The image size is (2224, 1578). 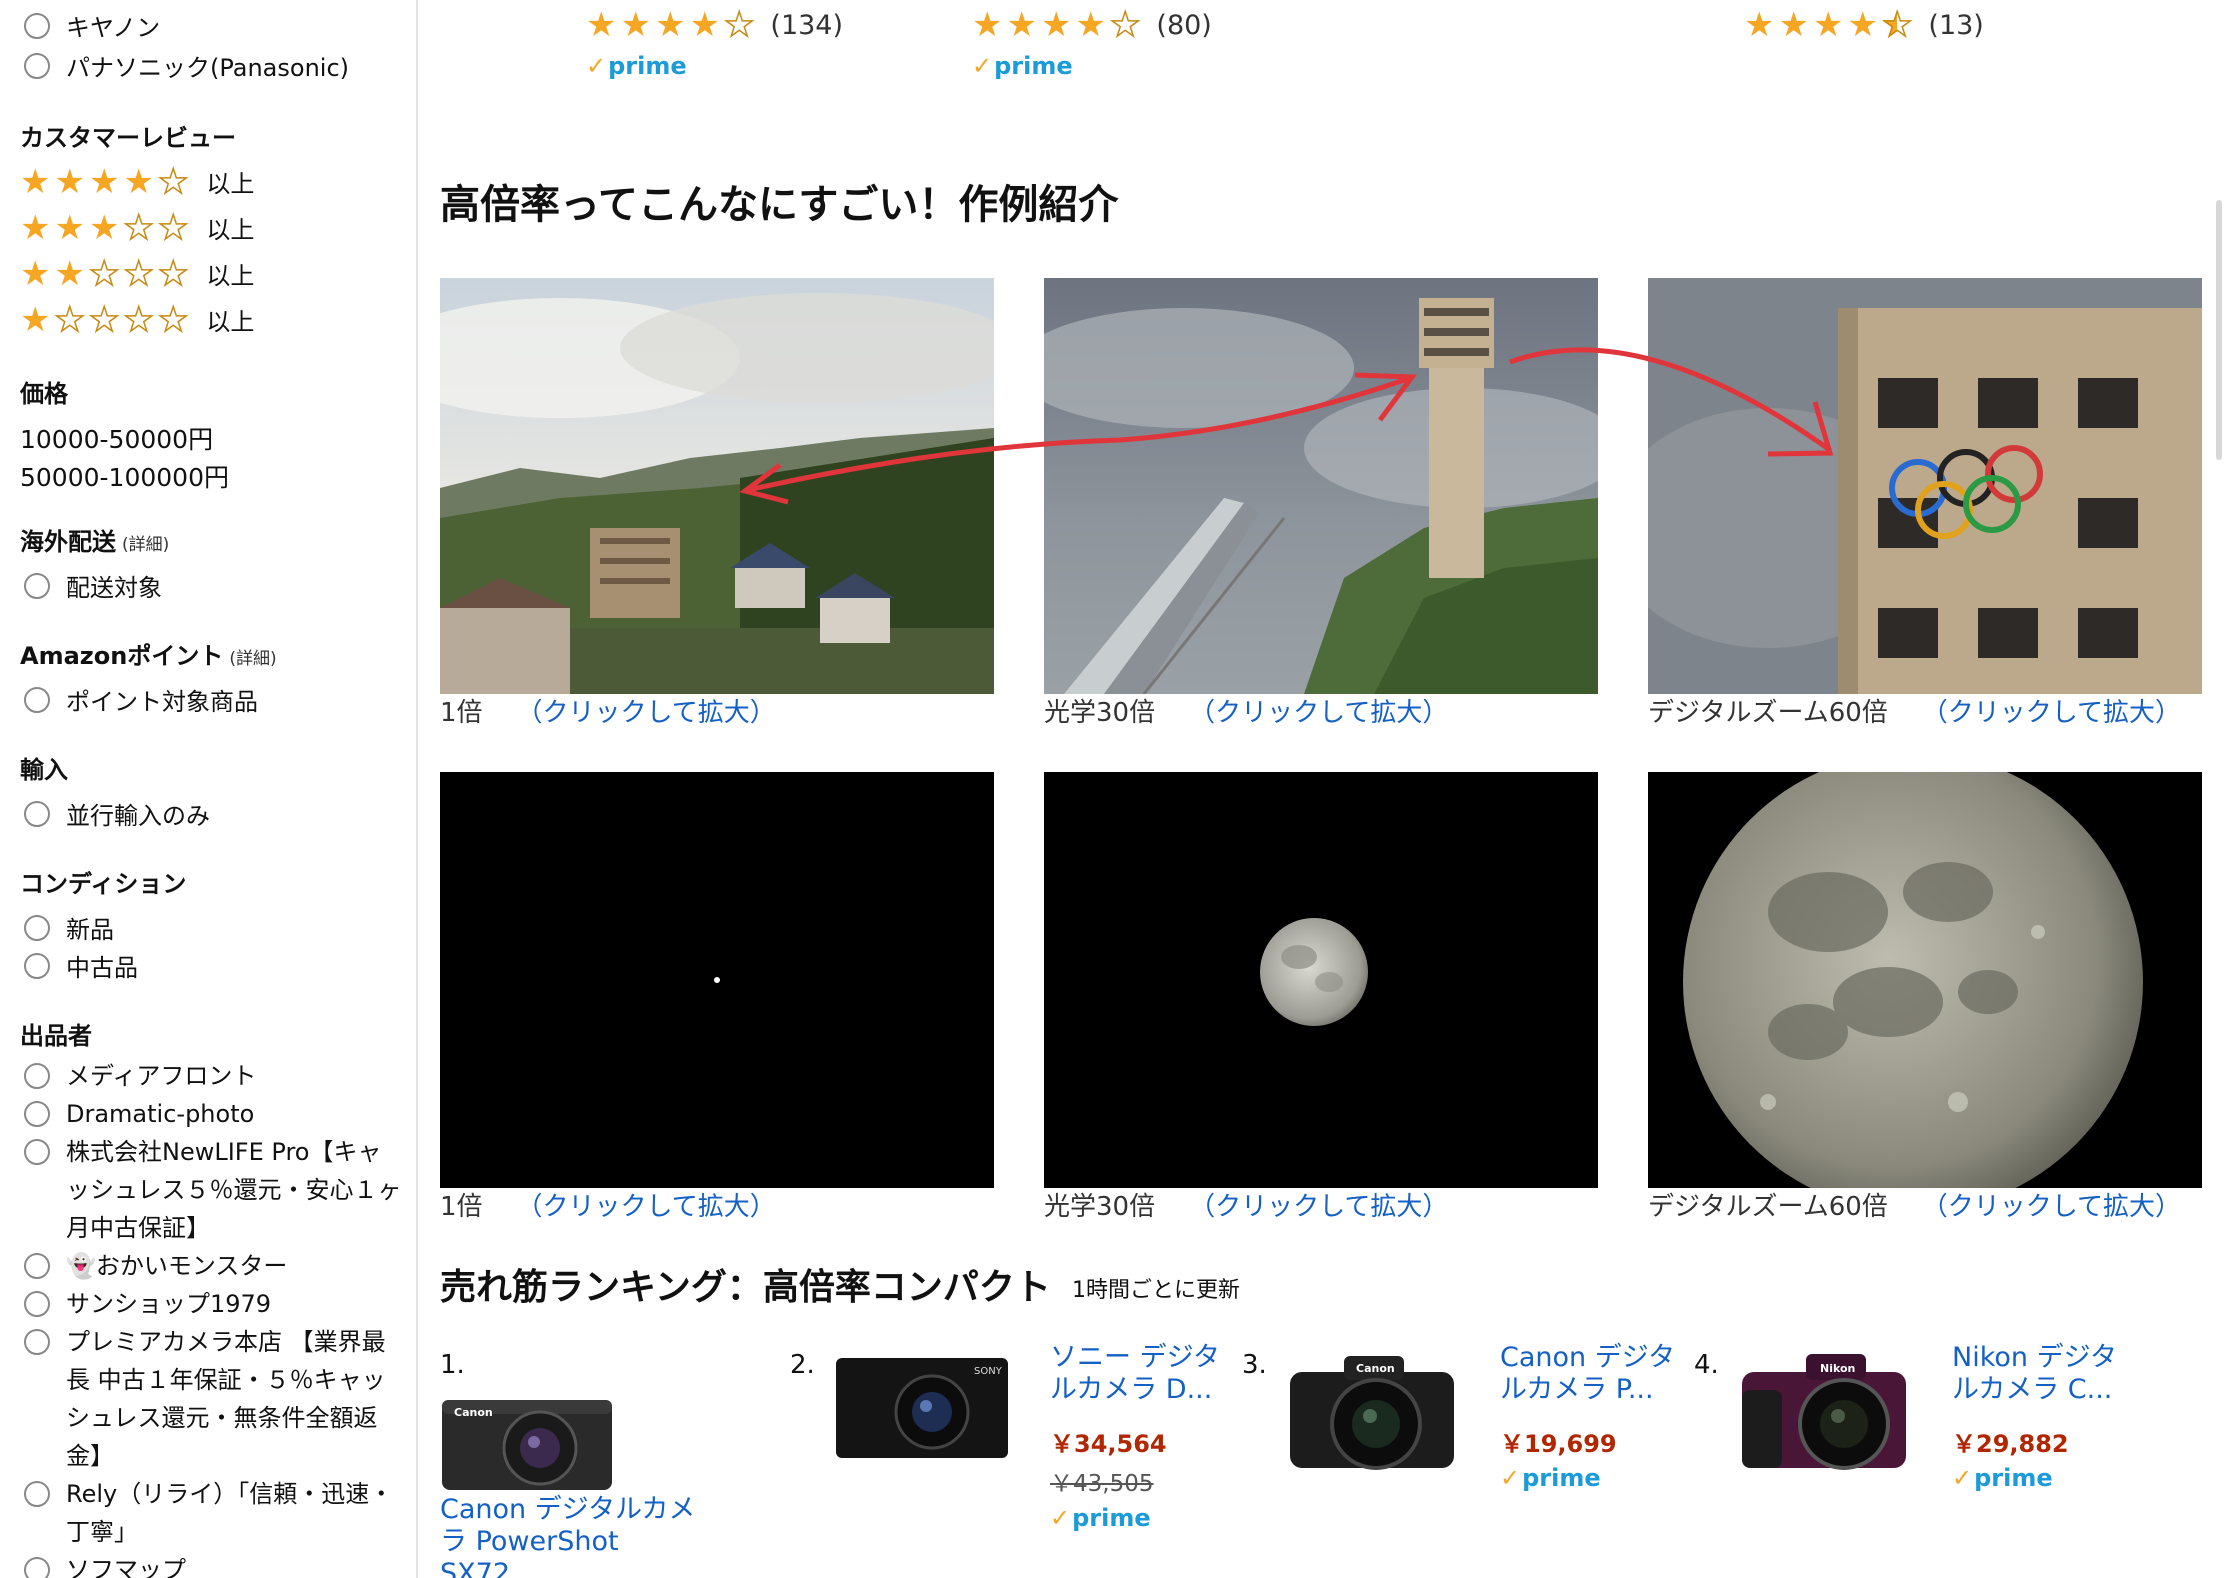 What do you see at coordinates (116, 438) in the screenshot?
I see `price-filter-link: 10000-50000円` at bounding box center [116, 438].